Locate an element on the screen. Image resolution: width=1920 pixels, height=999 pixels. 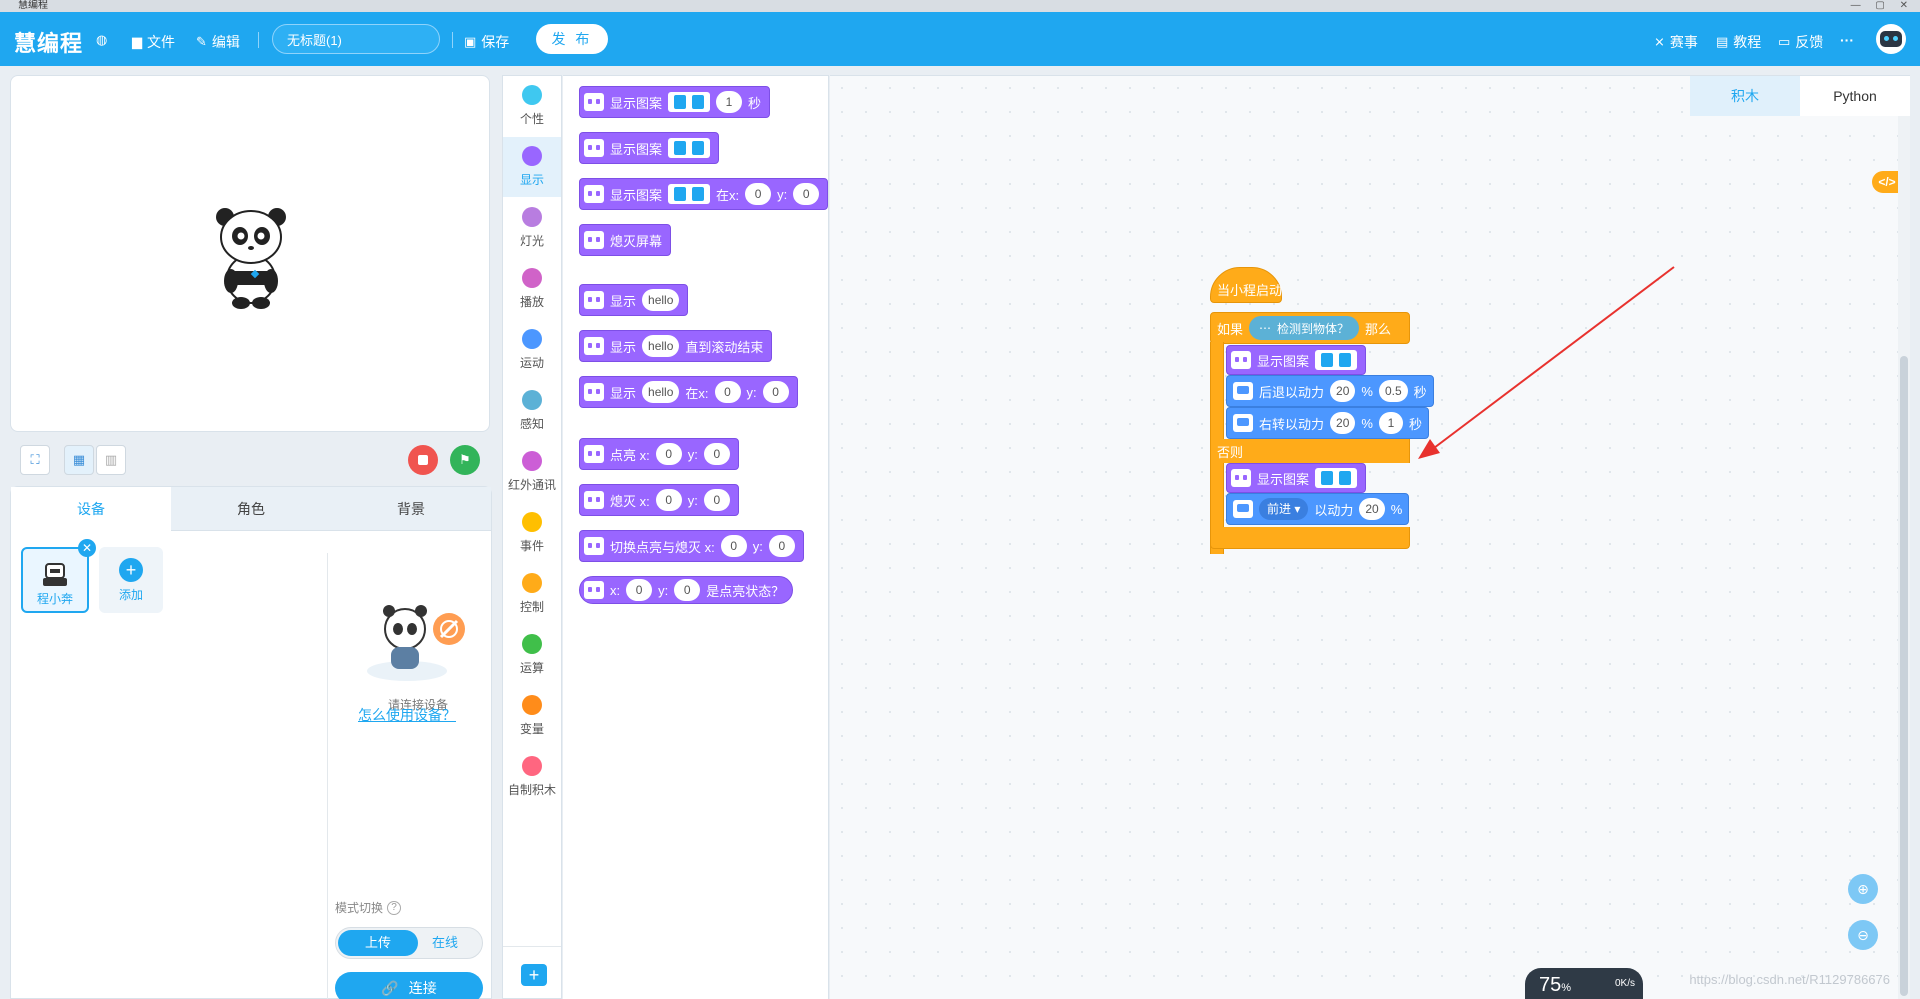
panda-sprite is located at coordinates (251, 255).